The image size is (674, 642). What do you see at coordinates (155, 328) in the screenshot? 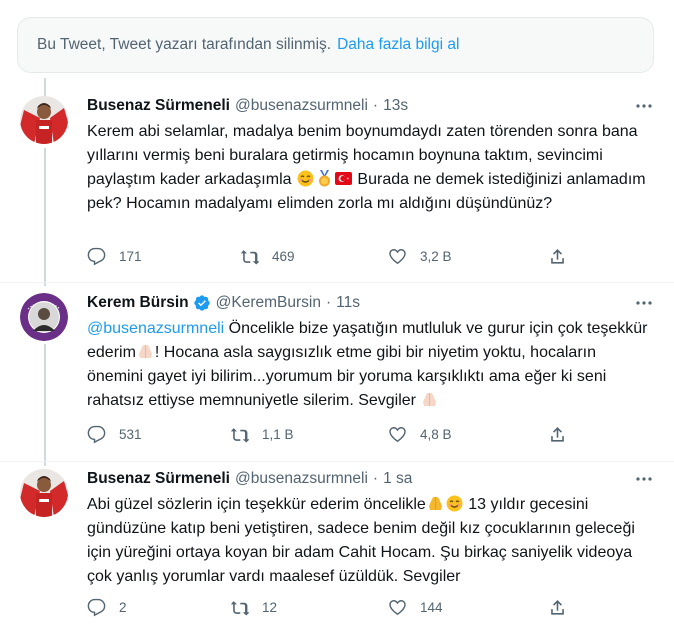
I see `mention-link: @busenazsurmneli` at bounding box center [155, 328].